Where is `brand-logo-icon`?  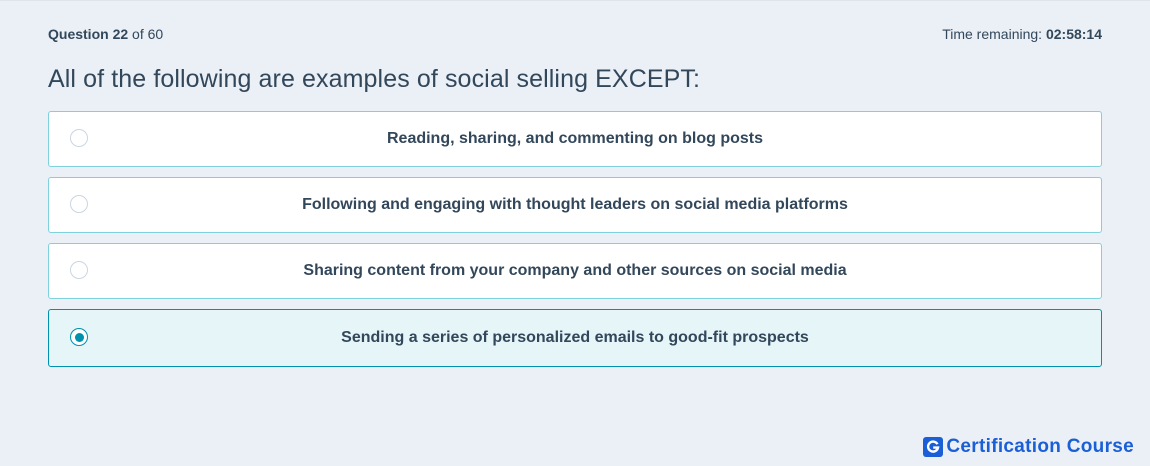
brand-logo-icon is located at coordinates (933, 447).